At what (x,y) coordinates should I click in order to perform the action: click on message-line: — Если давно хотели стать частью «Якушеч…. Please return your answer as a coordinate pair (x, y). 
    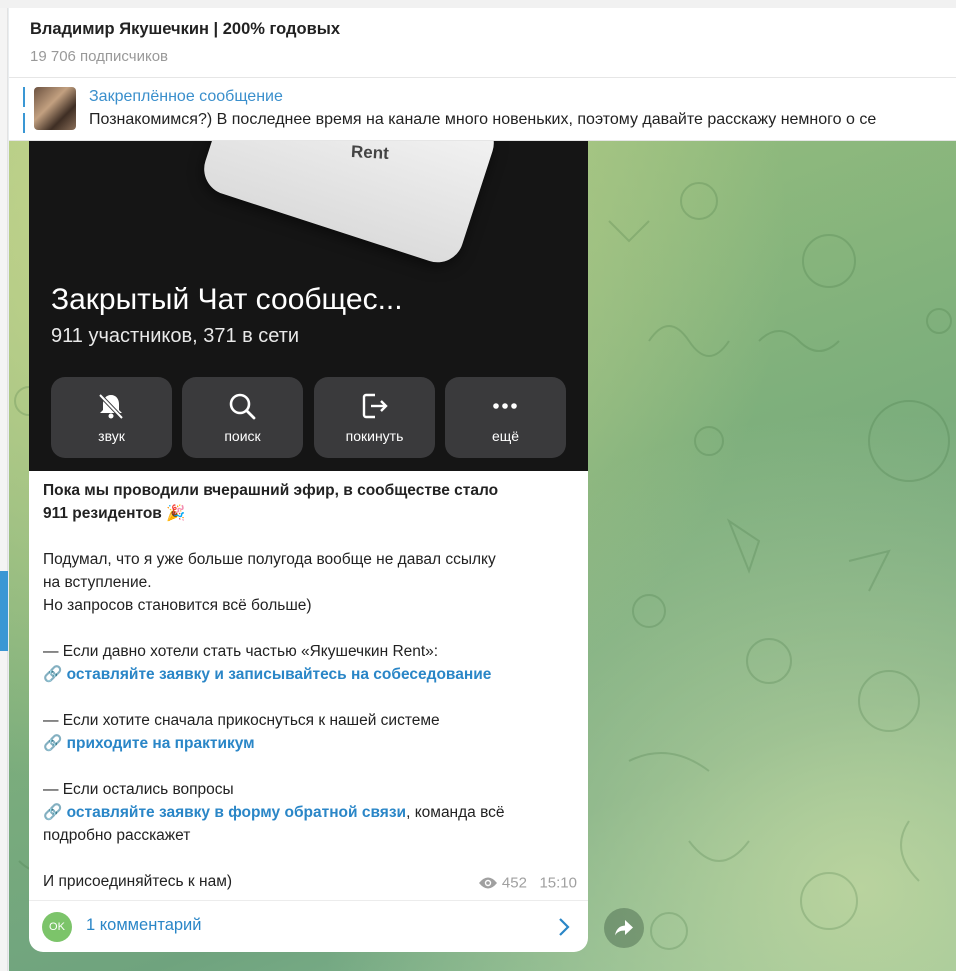
    Looking at the image, I should click on (241, 651).